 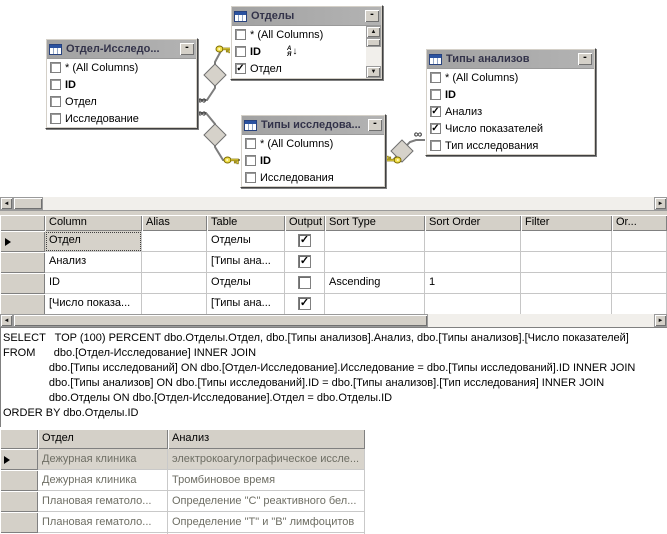 I want to click on grid-cell-sort-order: 1, so click(x=473, y=283).